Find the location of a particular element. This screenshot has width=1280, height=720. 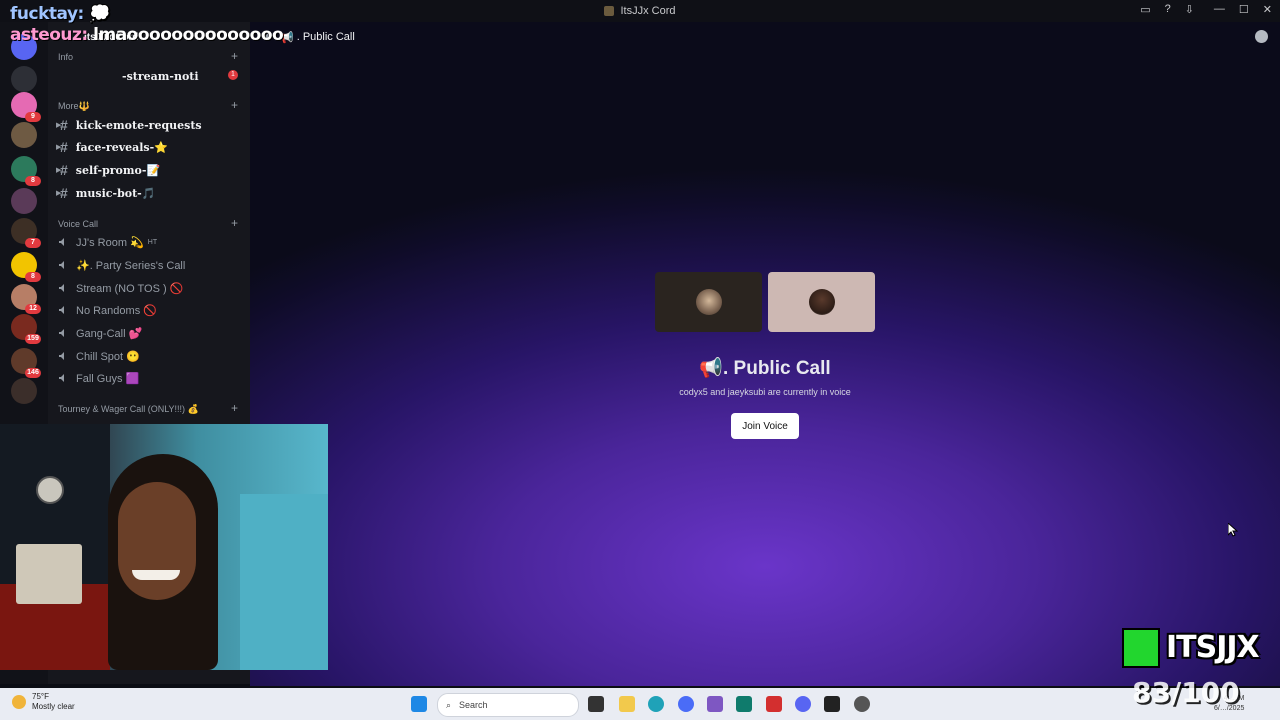

speech-bubble-icon: 💭 is located at coordinates (99, 14).